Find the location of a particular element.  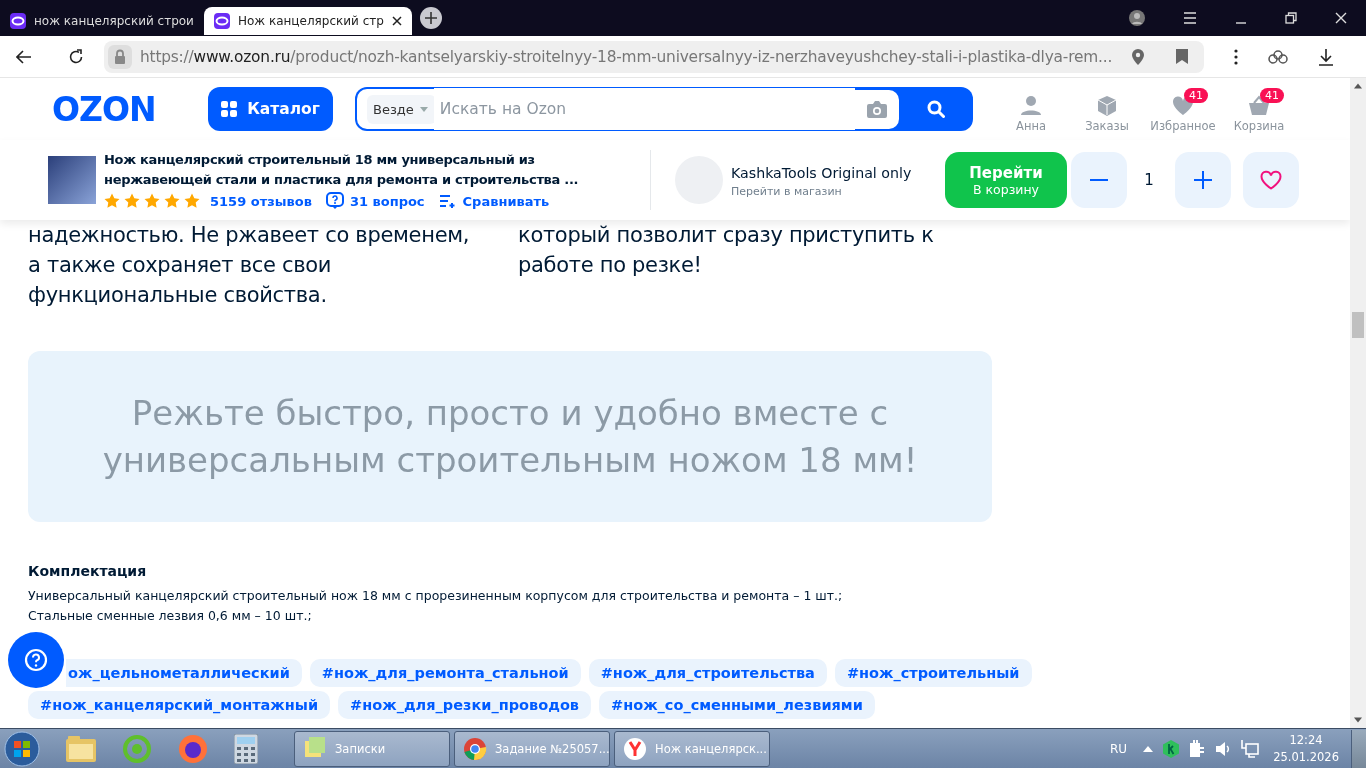

caret-icon is located at coordinates (423, 109).